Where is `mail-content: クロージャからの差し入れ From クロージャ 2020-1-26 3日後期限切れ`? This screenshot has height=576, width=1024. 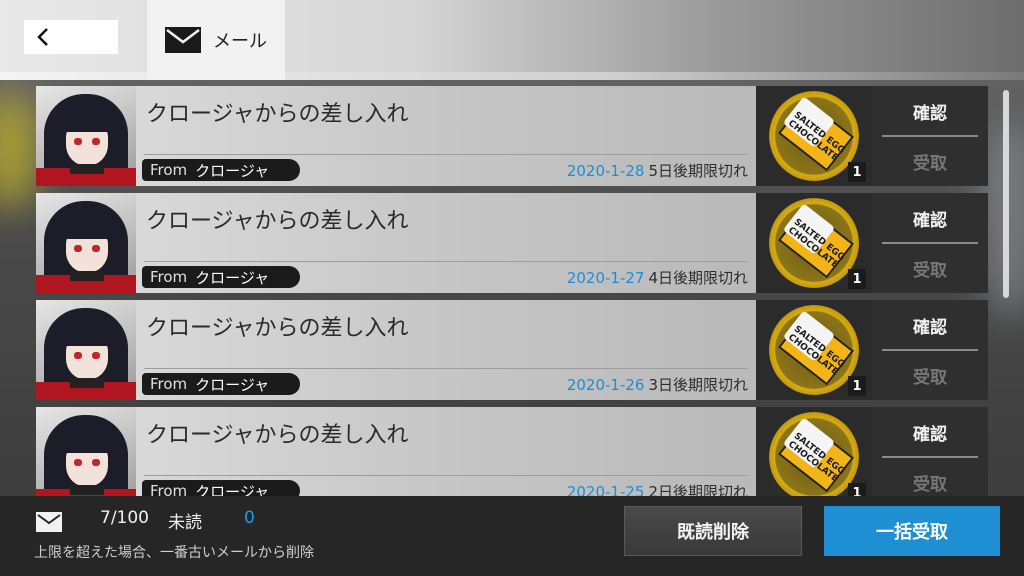 mail-content: クロージャからの差し入れ From クロージャ 2020-1-26 3日後期限切れ is located at coordinates (446, 350).